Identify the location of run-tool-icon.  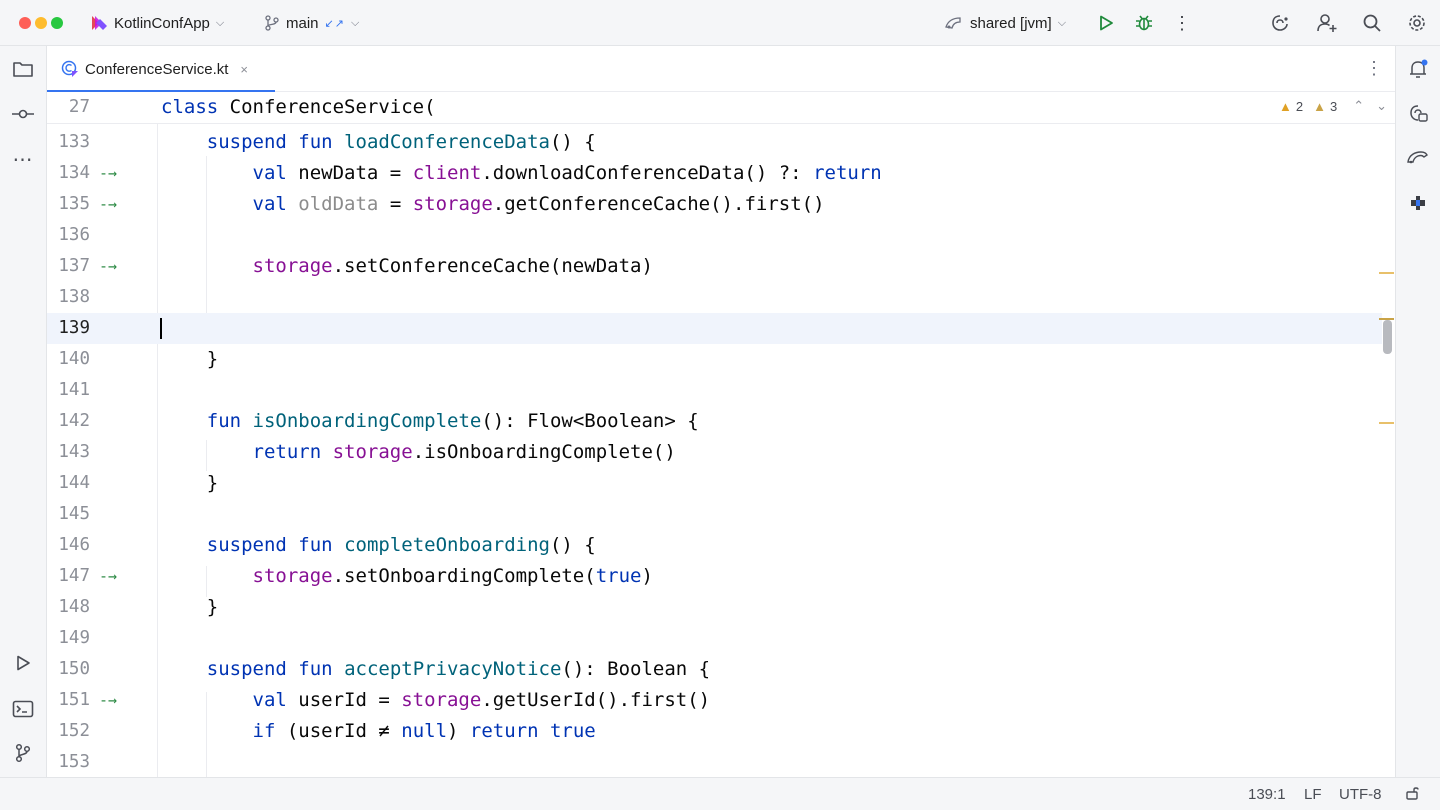
(23, 663).